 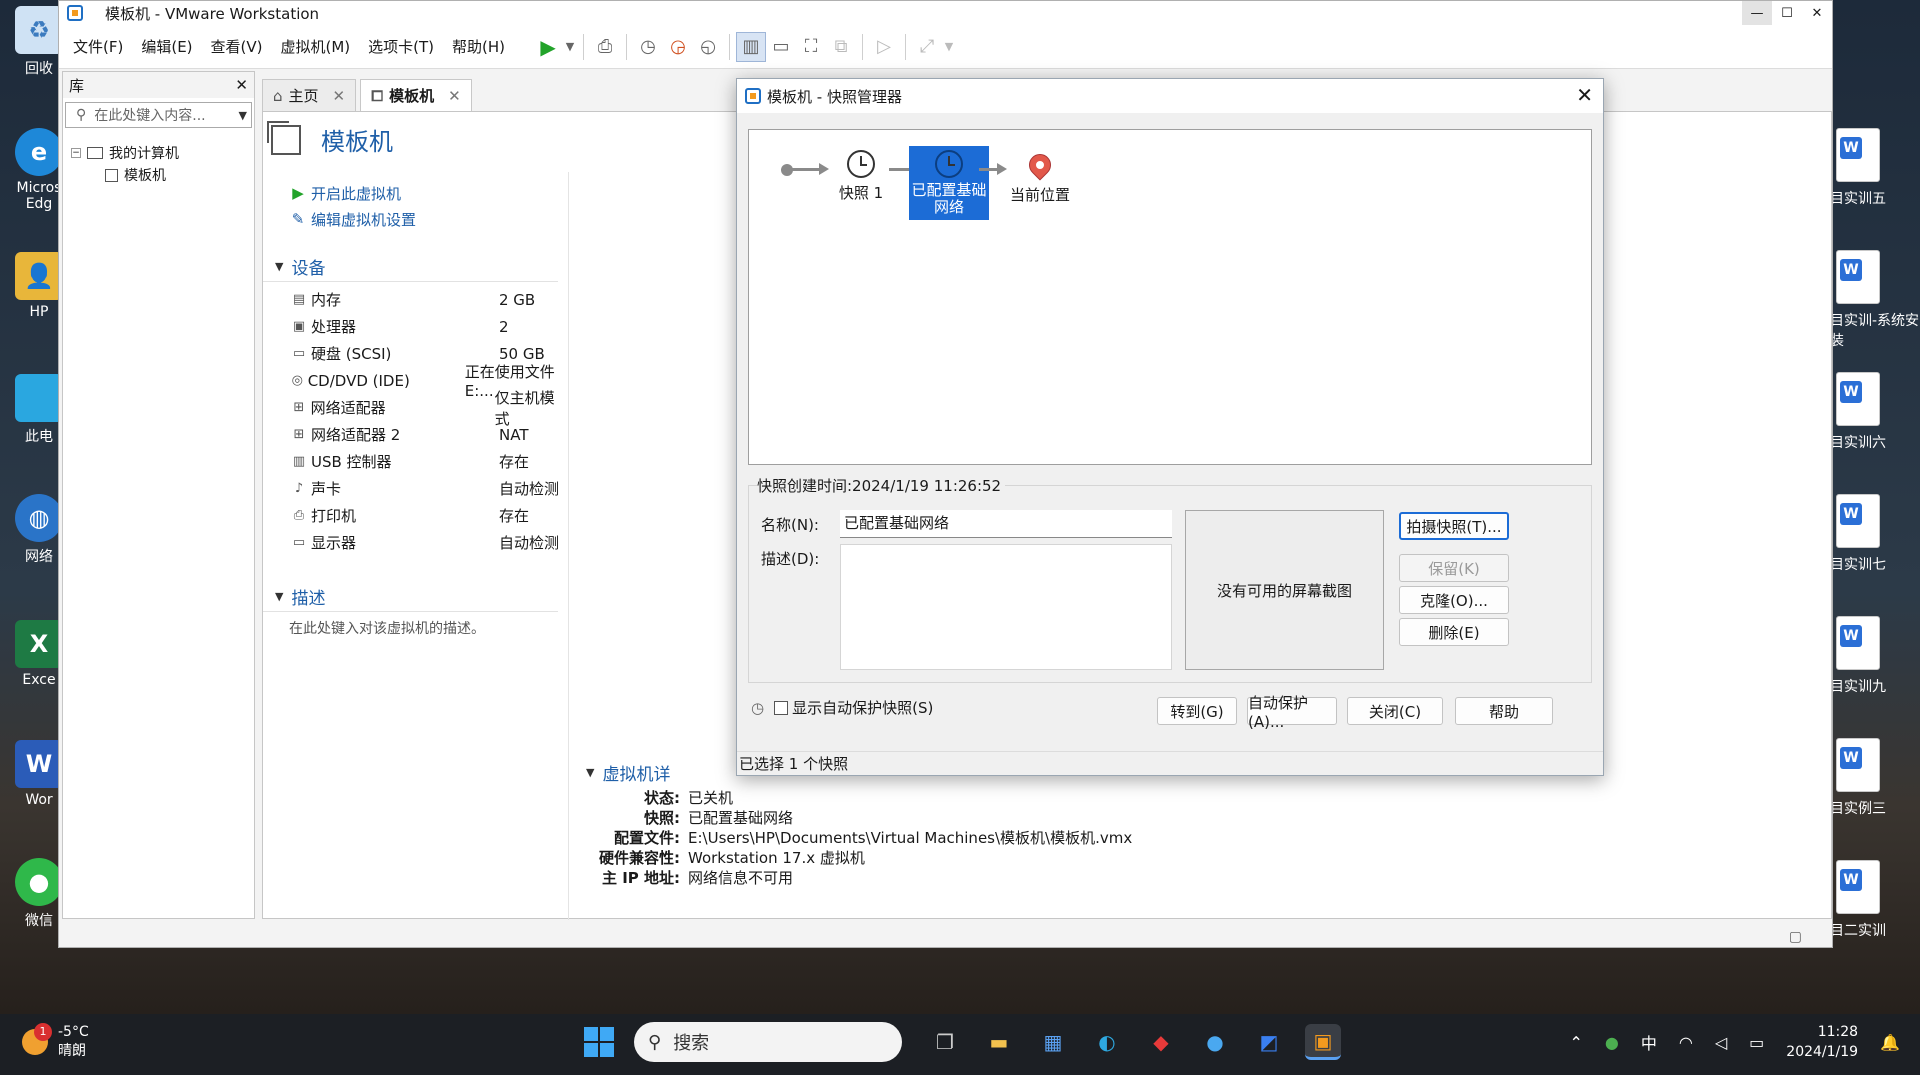 I want to click on arrow-right-icon, so click(x=824, y=169).